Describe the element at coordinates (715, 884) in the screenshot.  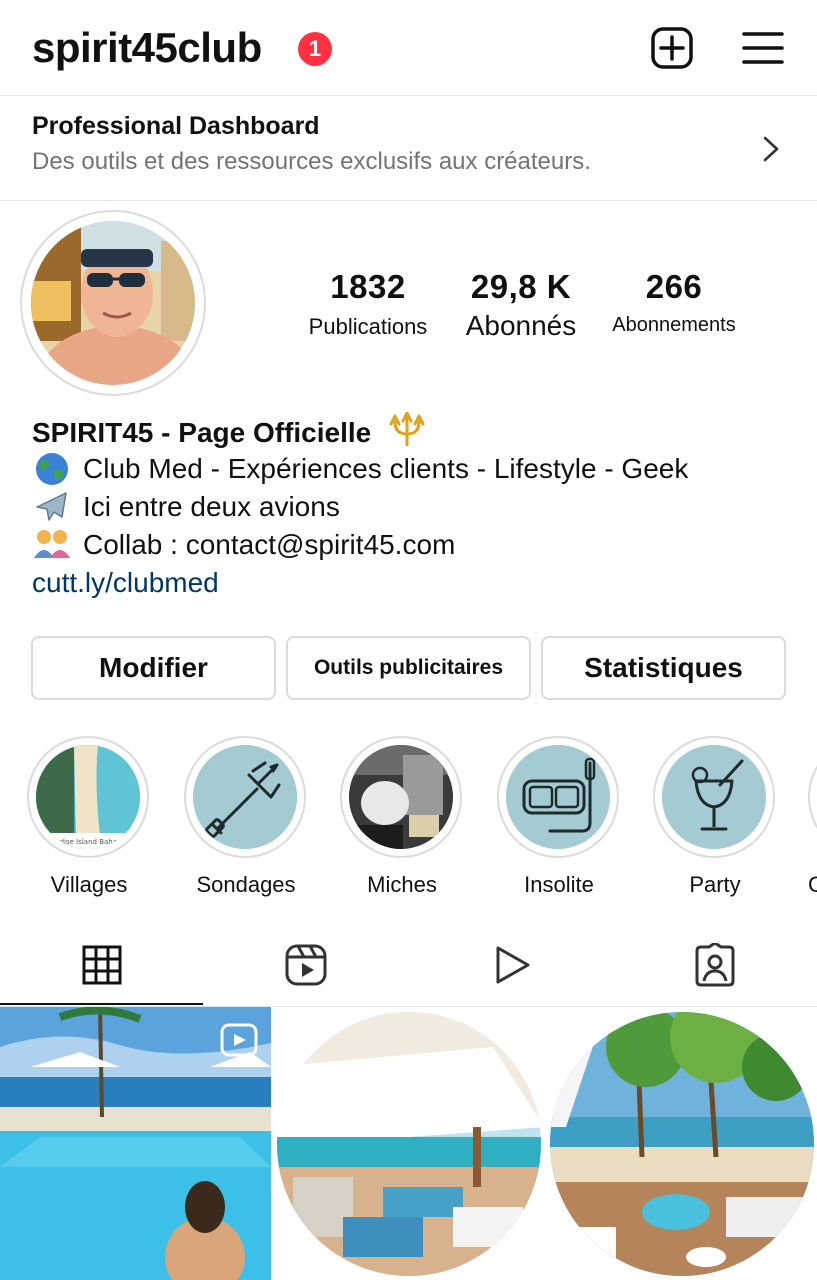
I see `highlight-label: Party` at that location.